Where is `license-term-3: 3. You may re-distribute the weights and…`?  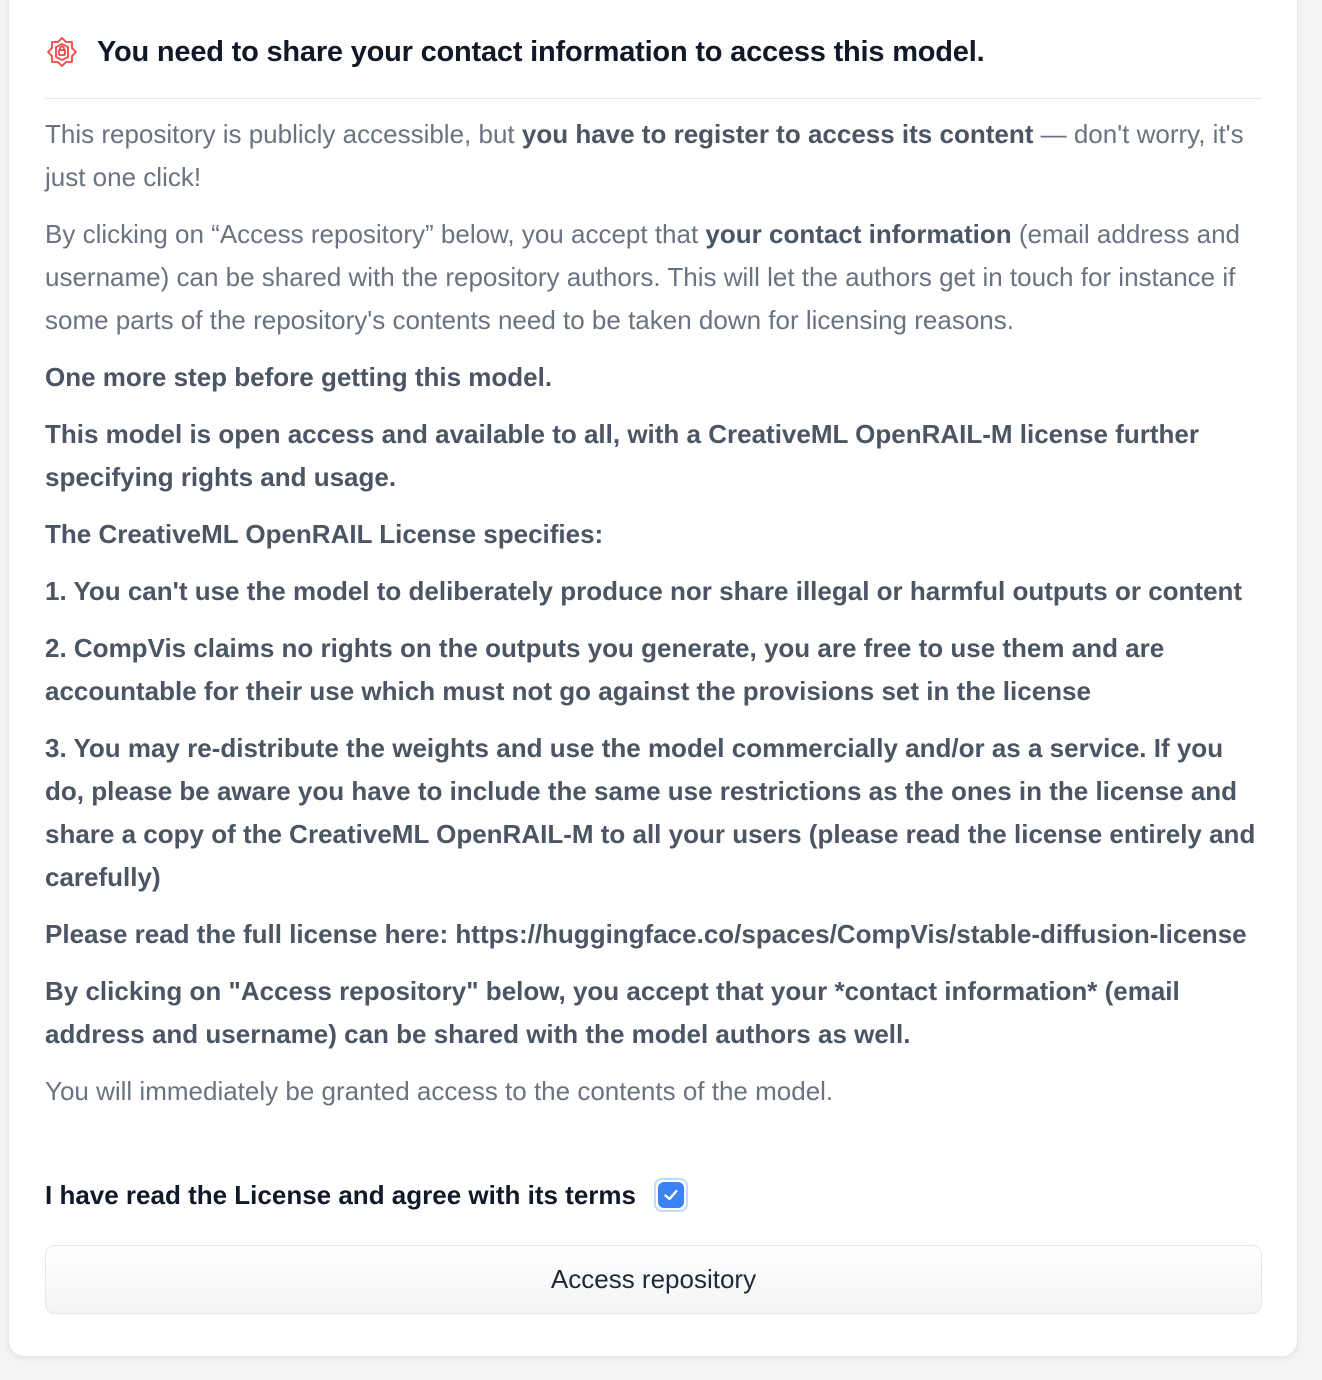 license-term-3: 3. You may re-distribute the weights and… is located at coordinates (650, 812).